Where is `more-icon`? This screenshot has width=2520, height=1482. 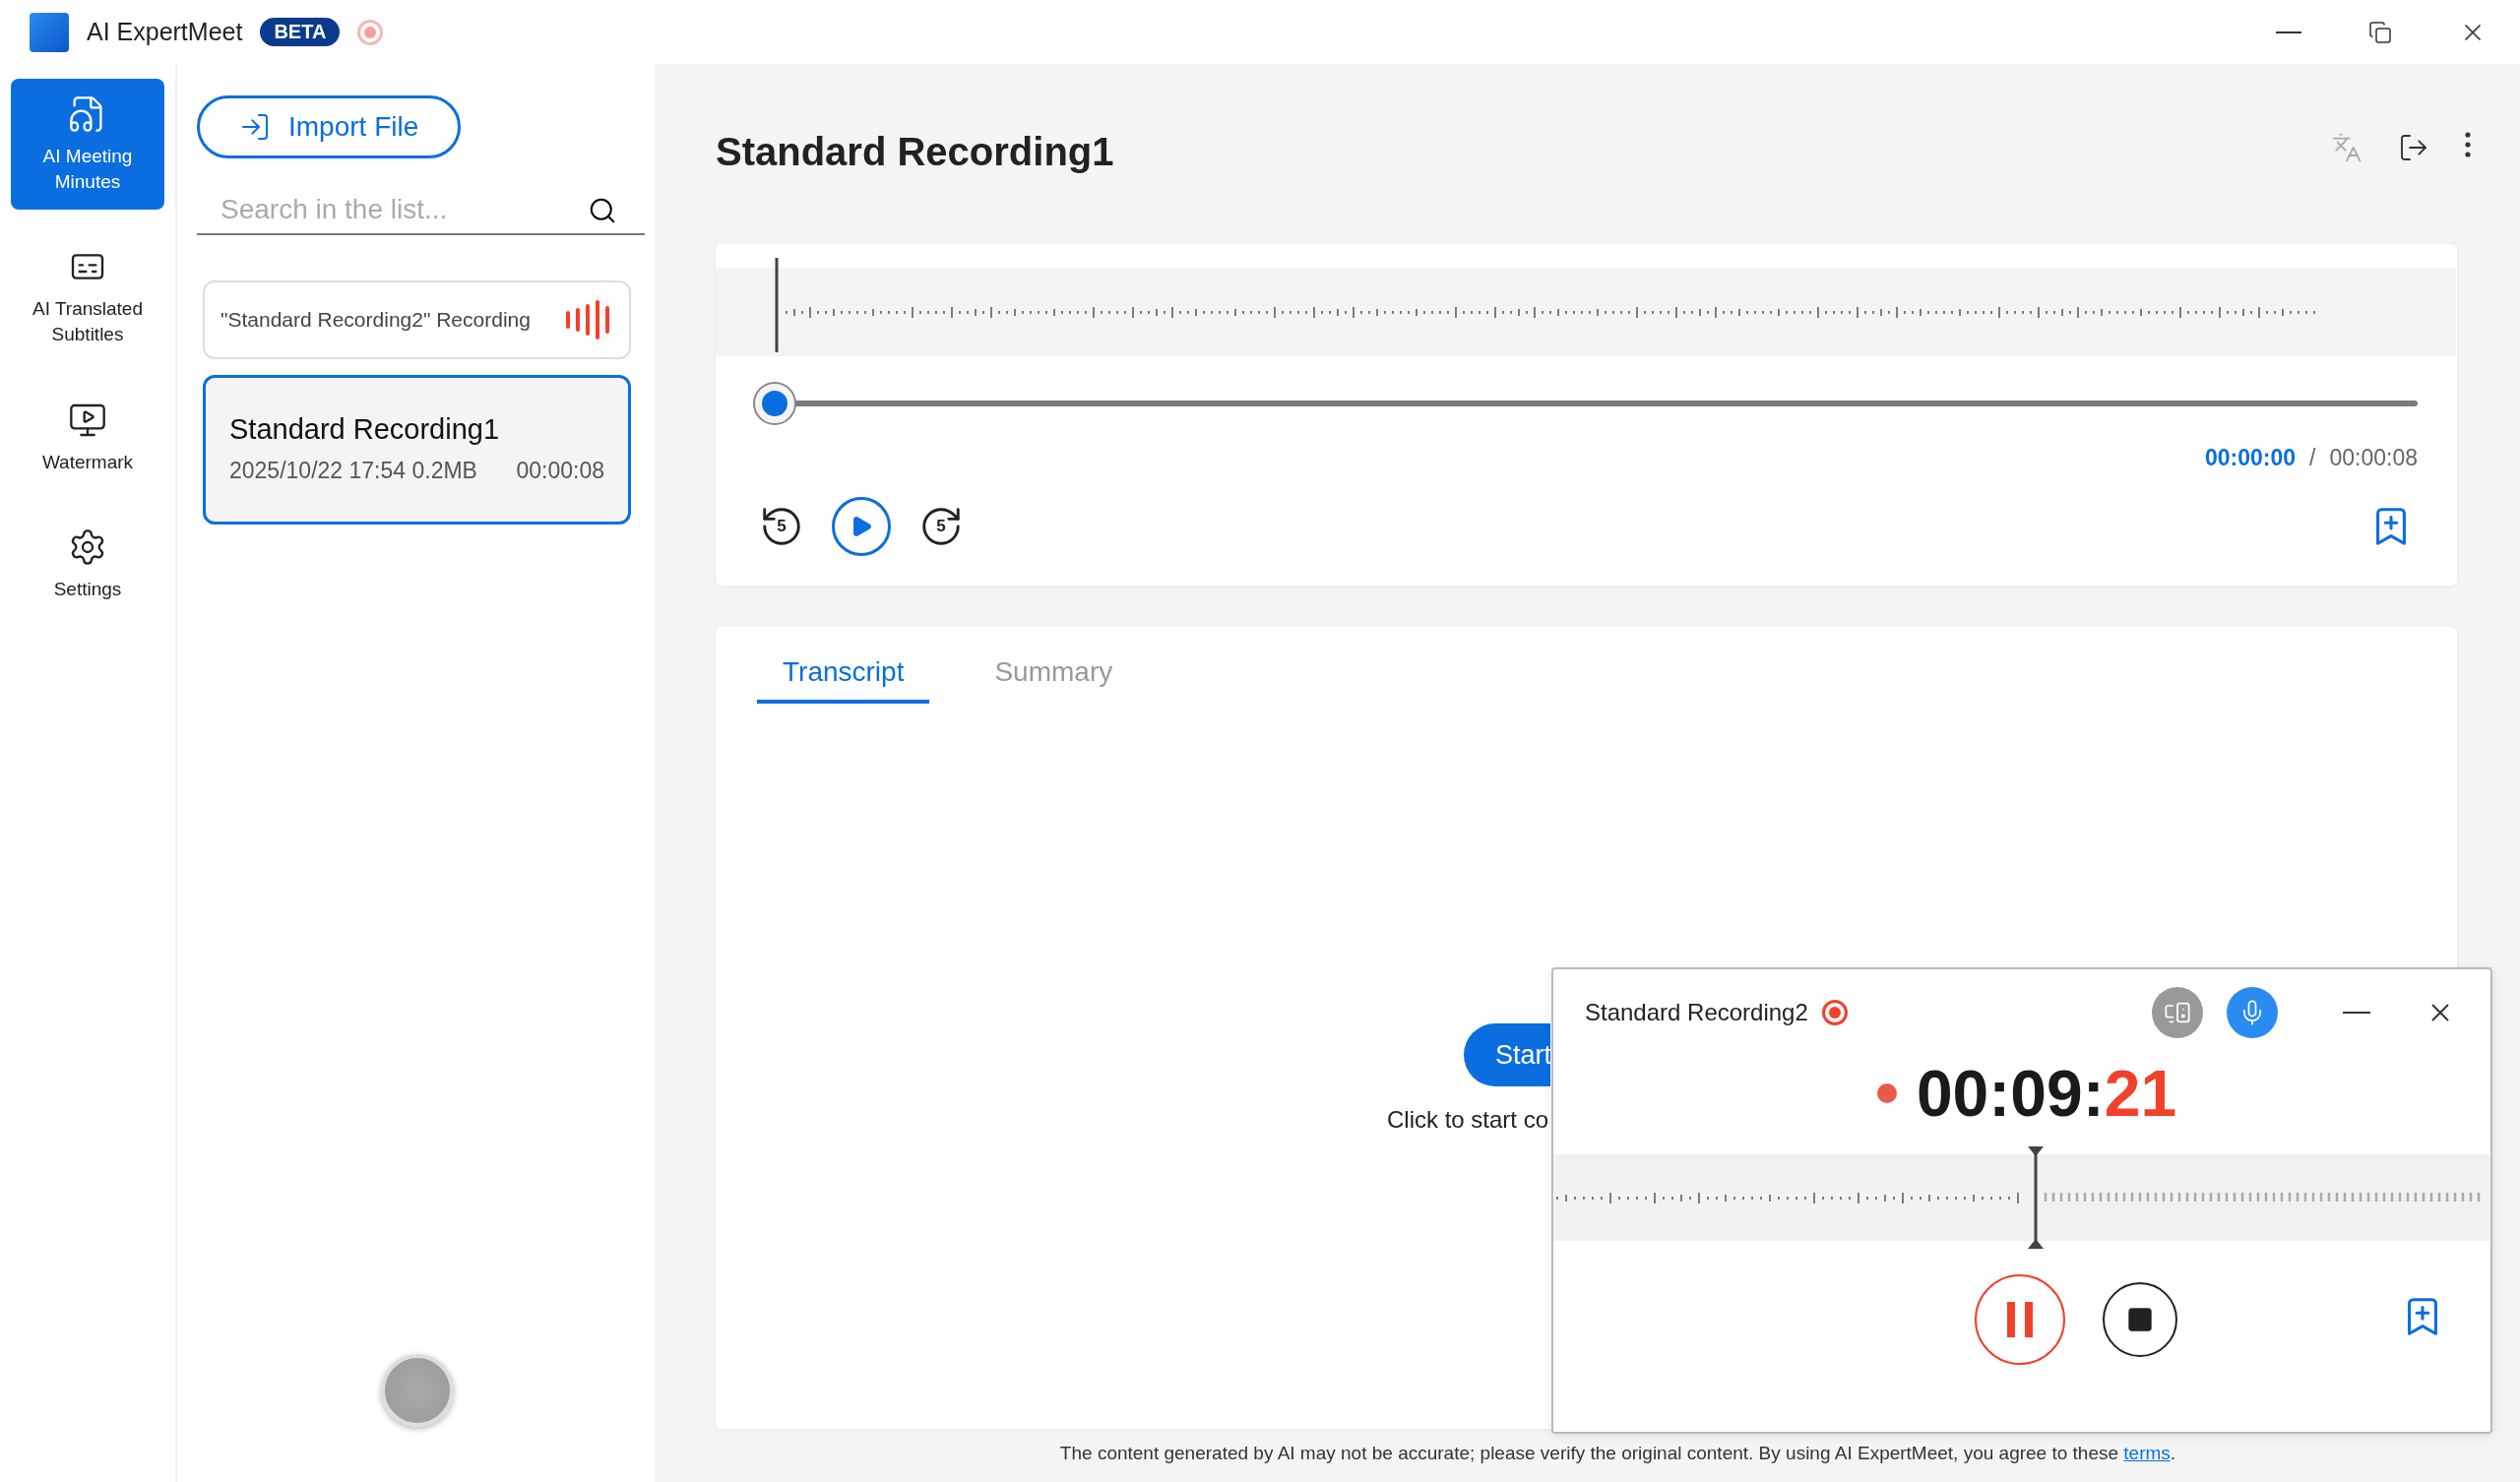
more-icon is located at coordinates (2468, 144).